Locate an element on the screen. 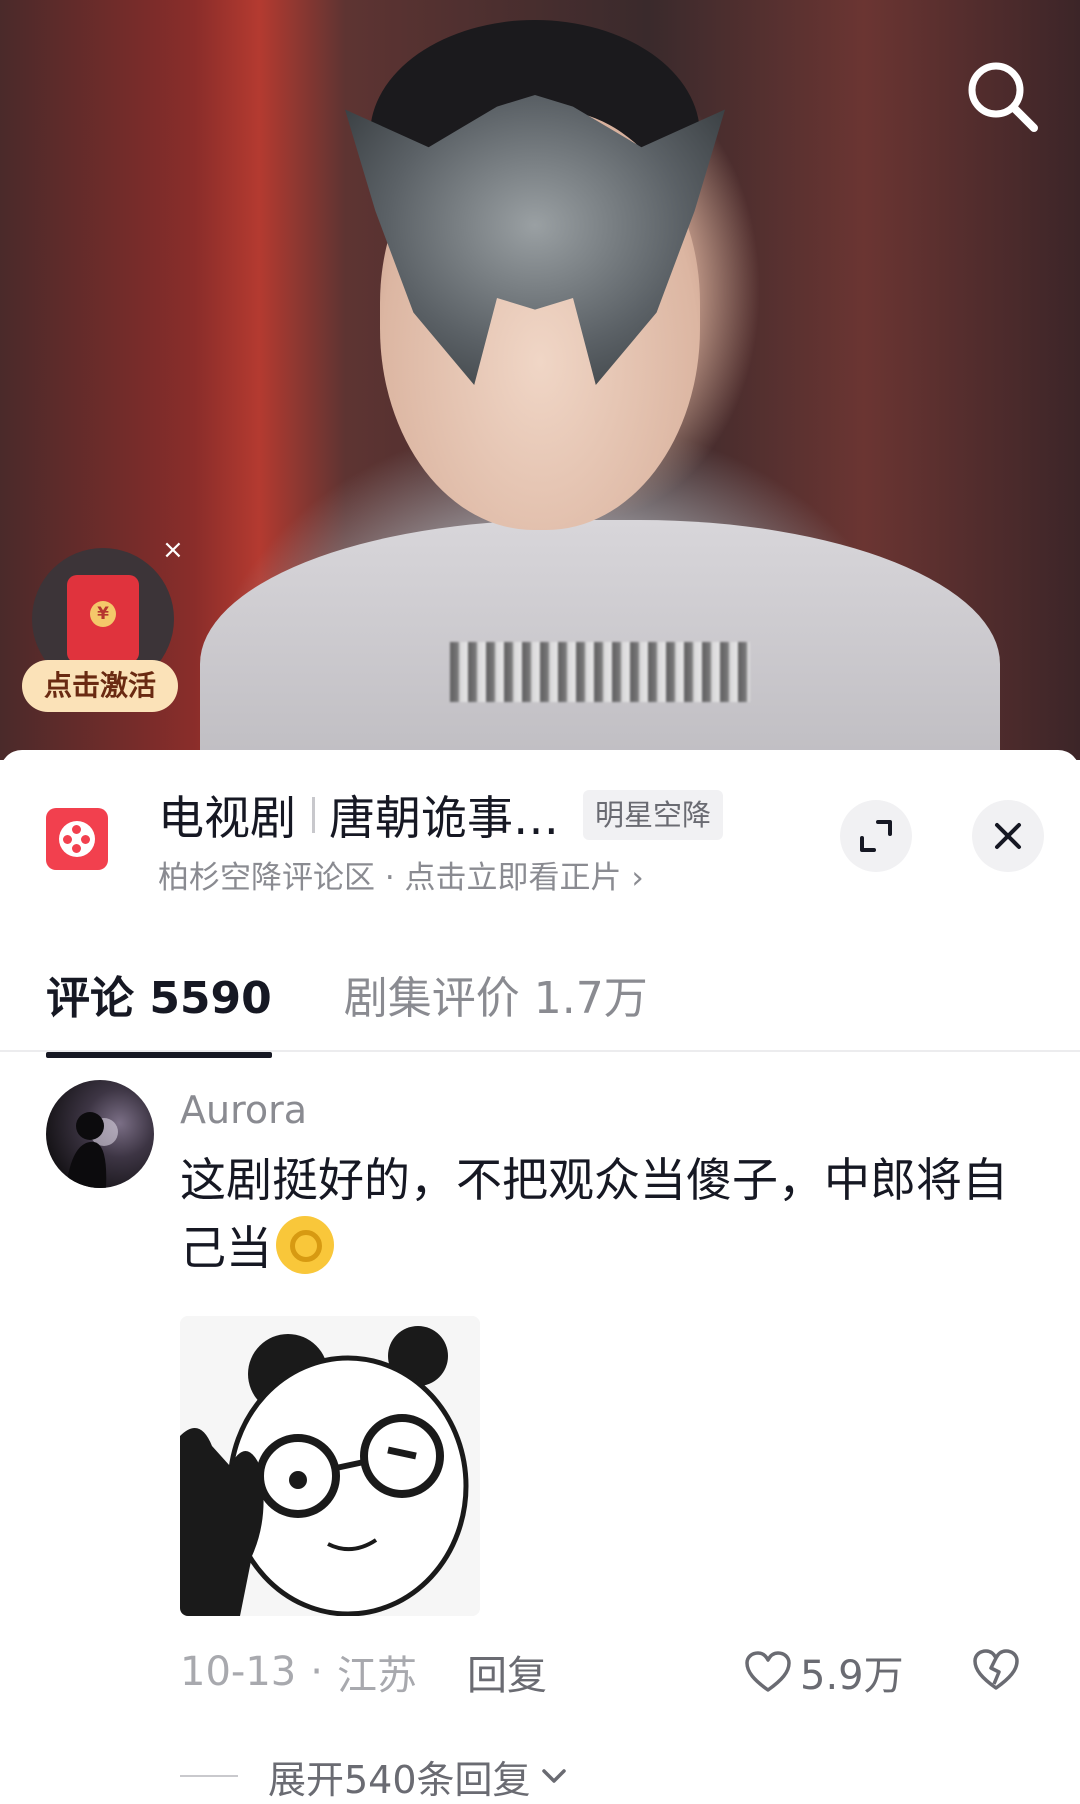 Image resolution: width=1080 pixels, height=1804 pixels. close-icon is located at coordinates (1008, 836).